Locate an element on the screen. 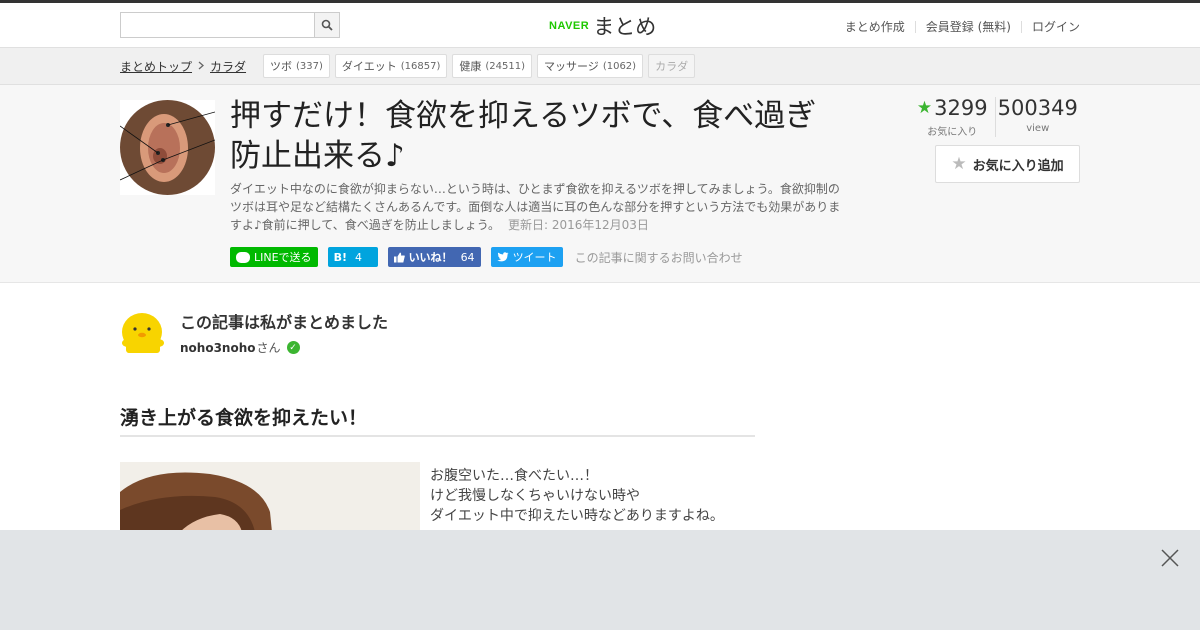 The height and width of the screenshot is (630, 1200). search-icon is located at coordinates (327, 25).